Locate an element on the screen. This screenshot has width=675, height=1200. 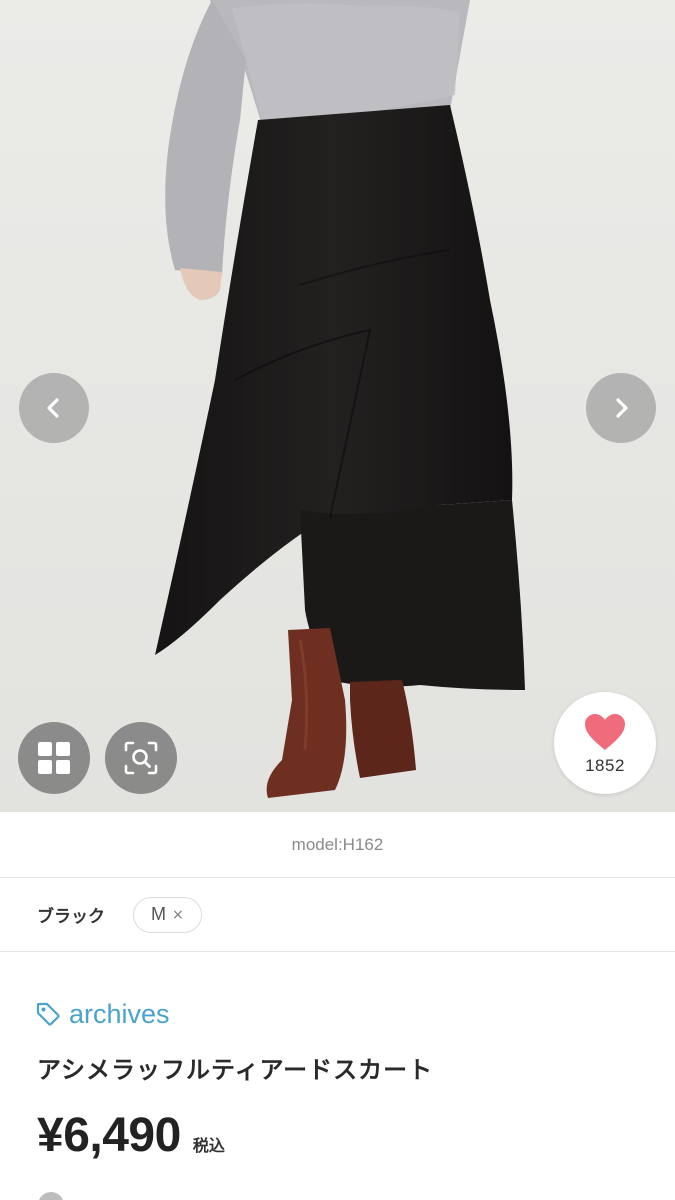
model-height-text: model:H162 is located at coordinates (337, 844).